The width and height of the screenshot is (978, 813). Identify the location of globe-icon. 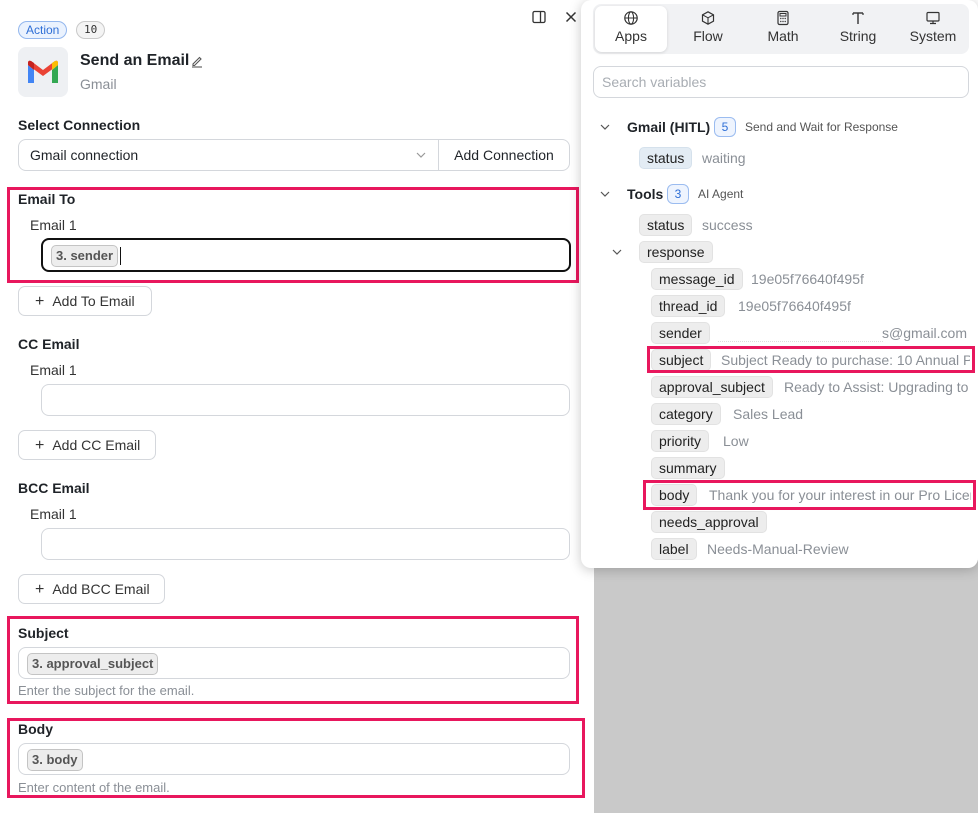
(631, 18).